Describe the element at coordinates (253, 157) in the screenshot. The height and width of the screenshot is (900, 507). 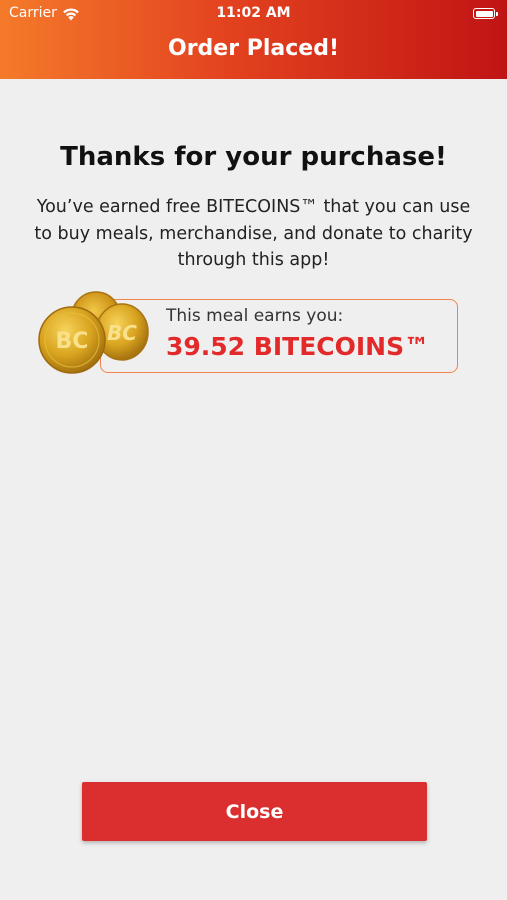
I see `confirmation-title: Thanks for your purchase!` at that location.